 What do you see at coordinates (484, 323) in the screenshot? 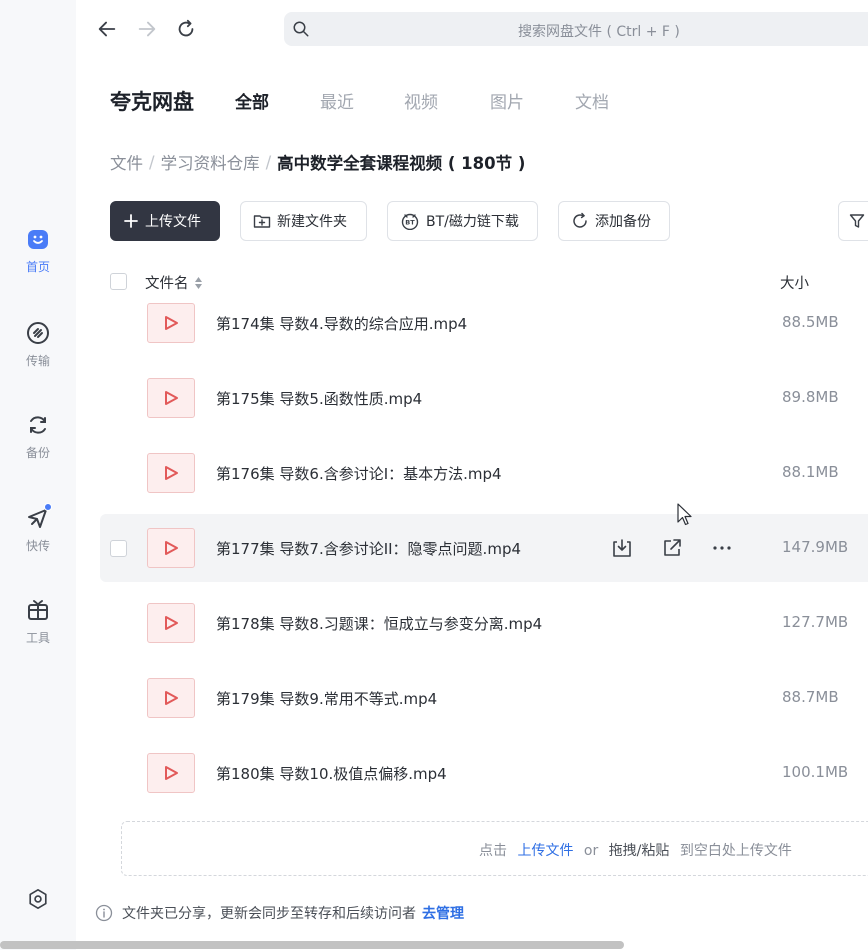
I see `table-row: 第174集 导数4.导数的综合应用.mp4 88.5MB` at bounding box center [484, 323].